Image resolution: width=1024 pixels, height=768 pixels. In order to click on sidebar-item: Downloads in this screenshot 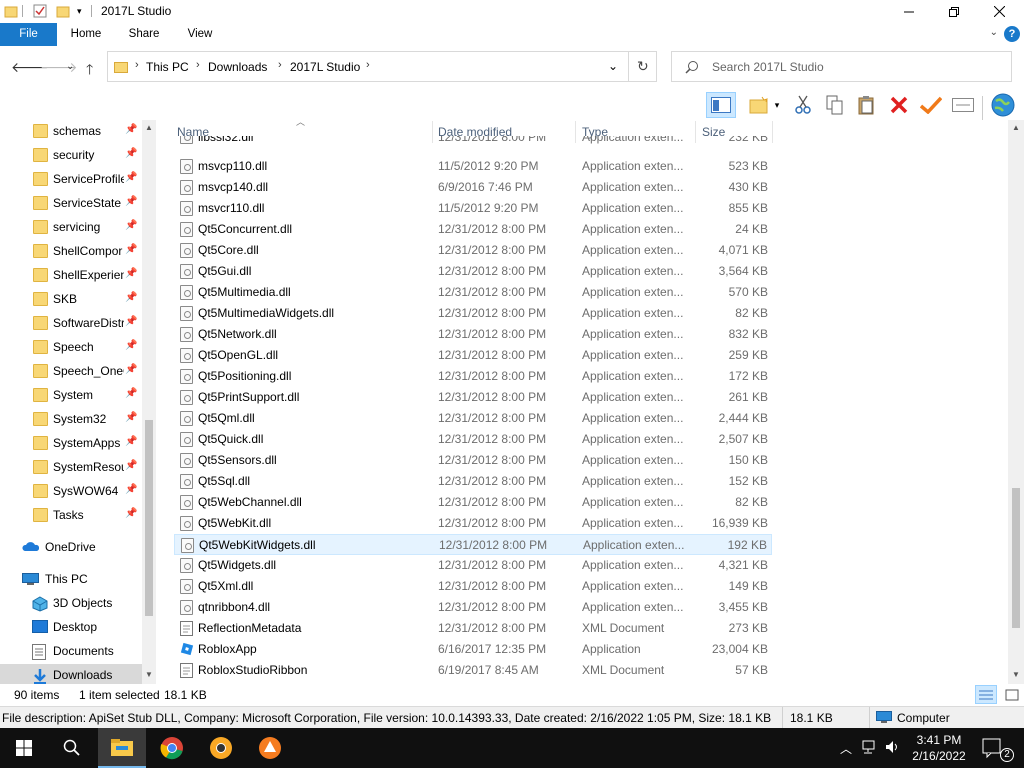, I will do `click(71, 674)`.